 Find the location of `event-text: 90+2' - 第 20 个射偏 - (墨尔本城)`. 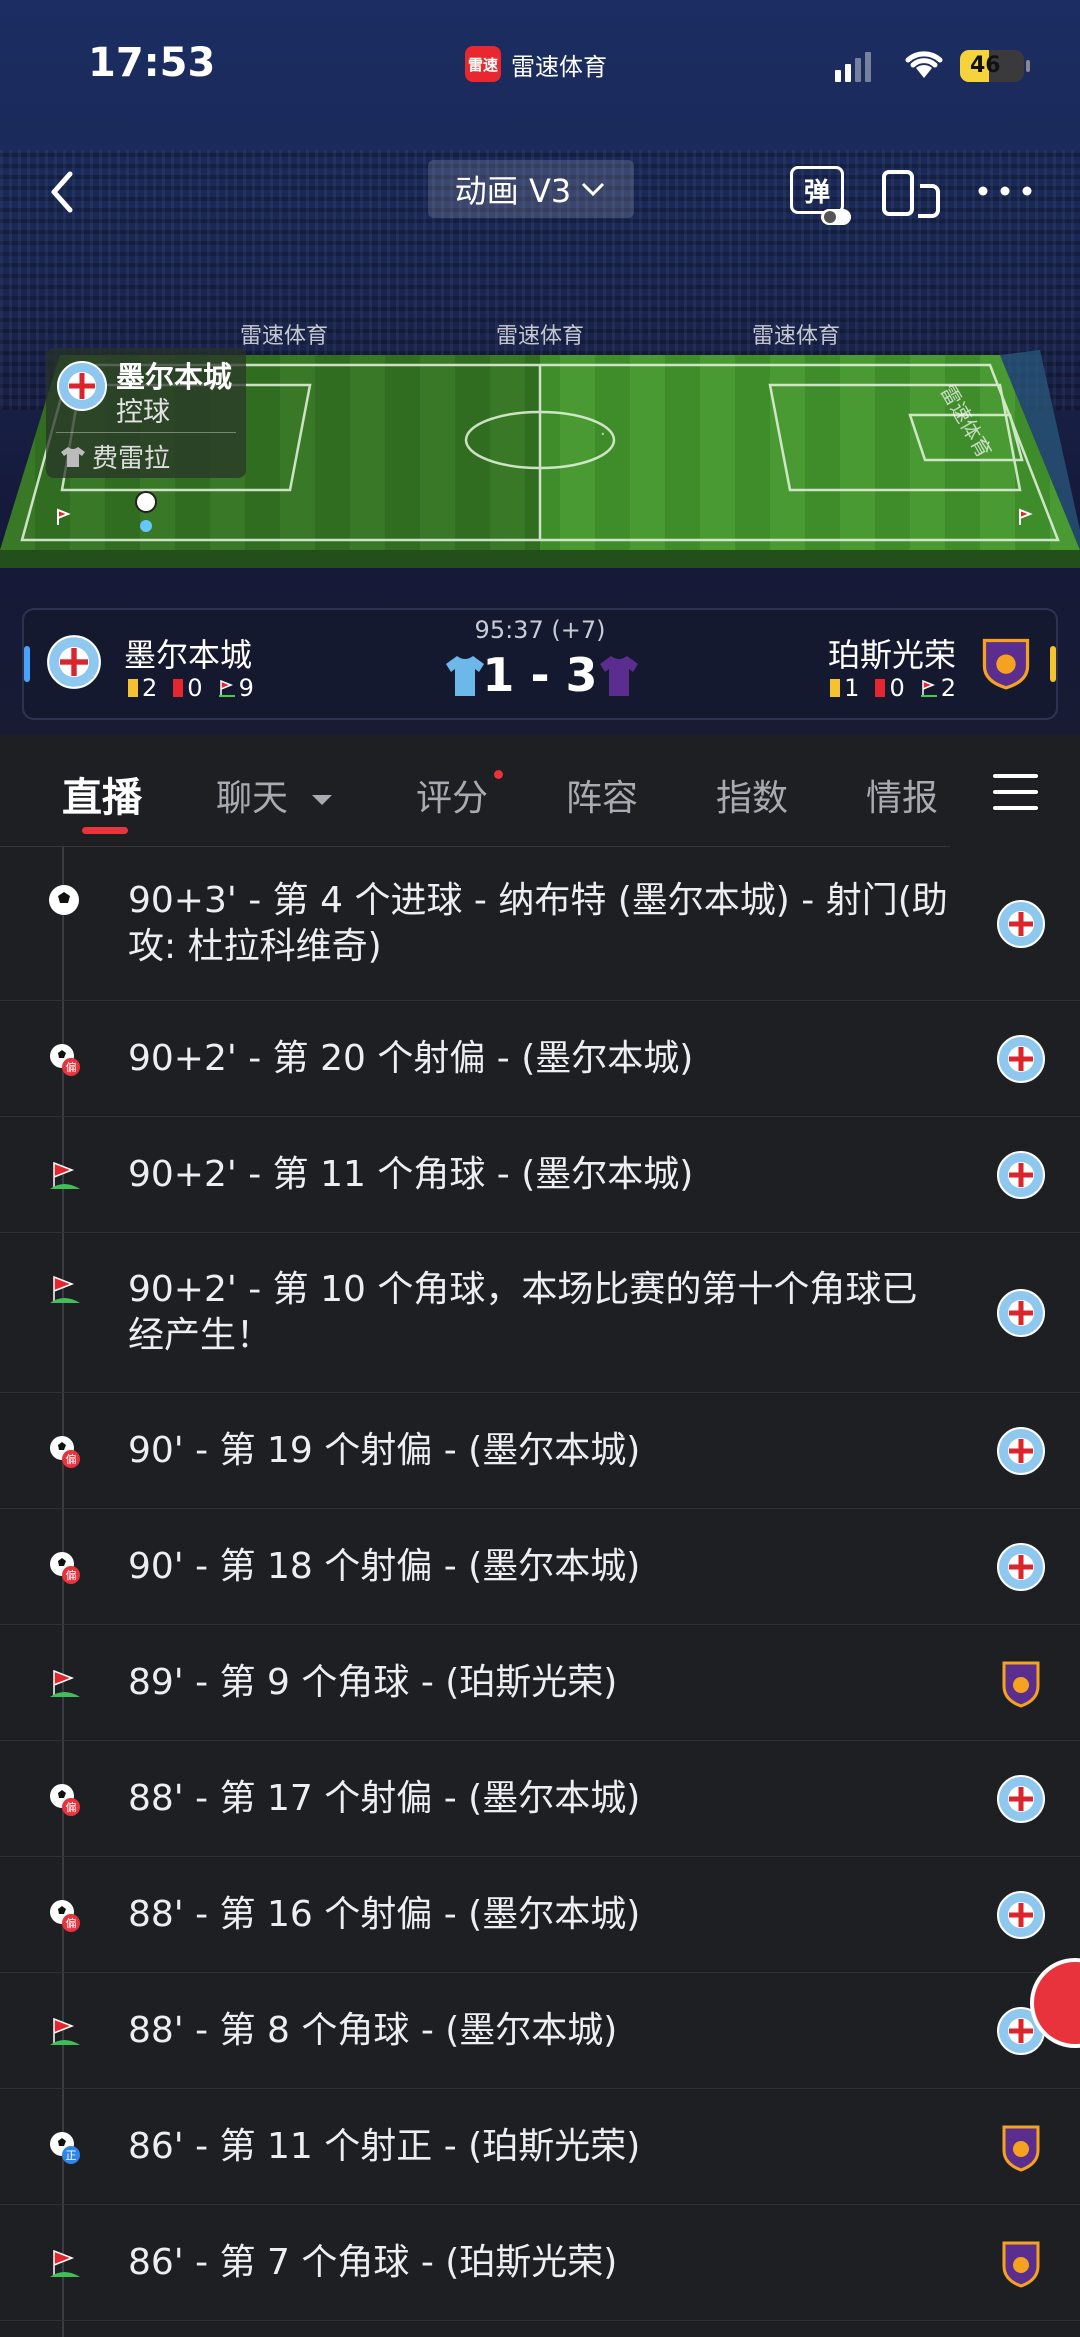

event-text: 90+2' - 第 20 个射偏 - (墨尔本城) is located at coordinates (411, 1058).